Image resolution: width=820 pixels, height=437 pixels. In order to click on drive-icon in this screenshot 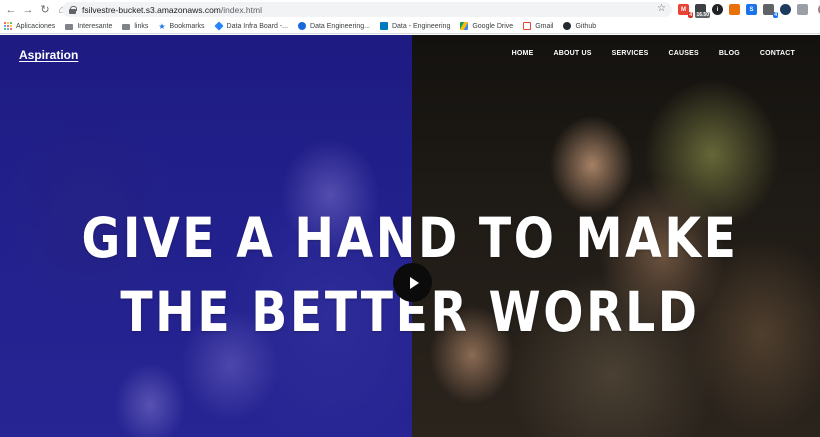, I will do `click(464, 26)`.